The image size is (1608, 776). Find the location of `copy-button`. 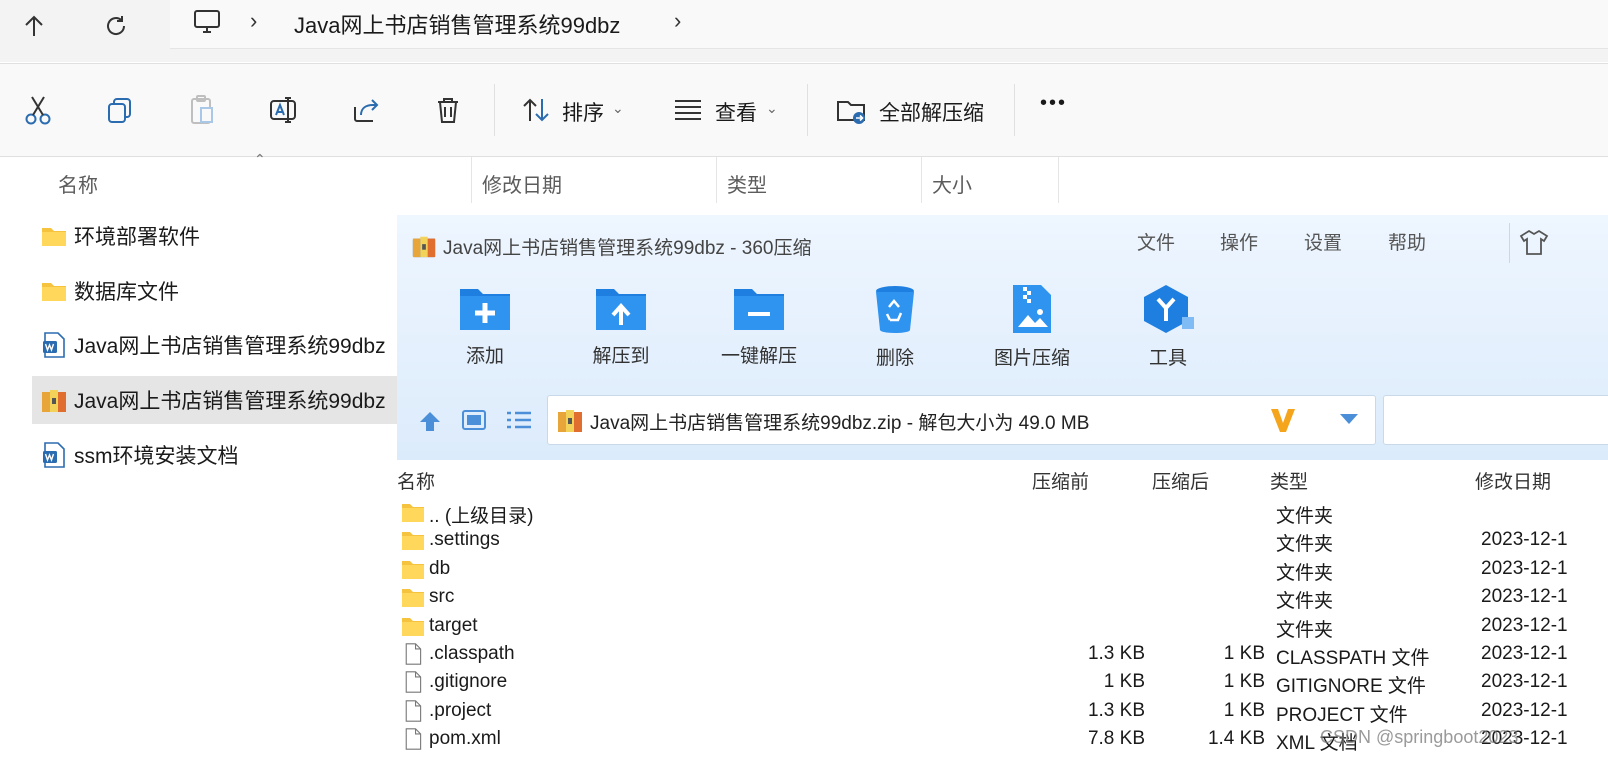

copy-button is located at coordinates (120, 110).